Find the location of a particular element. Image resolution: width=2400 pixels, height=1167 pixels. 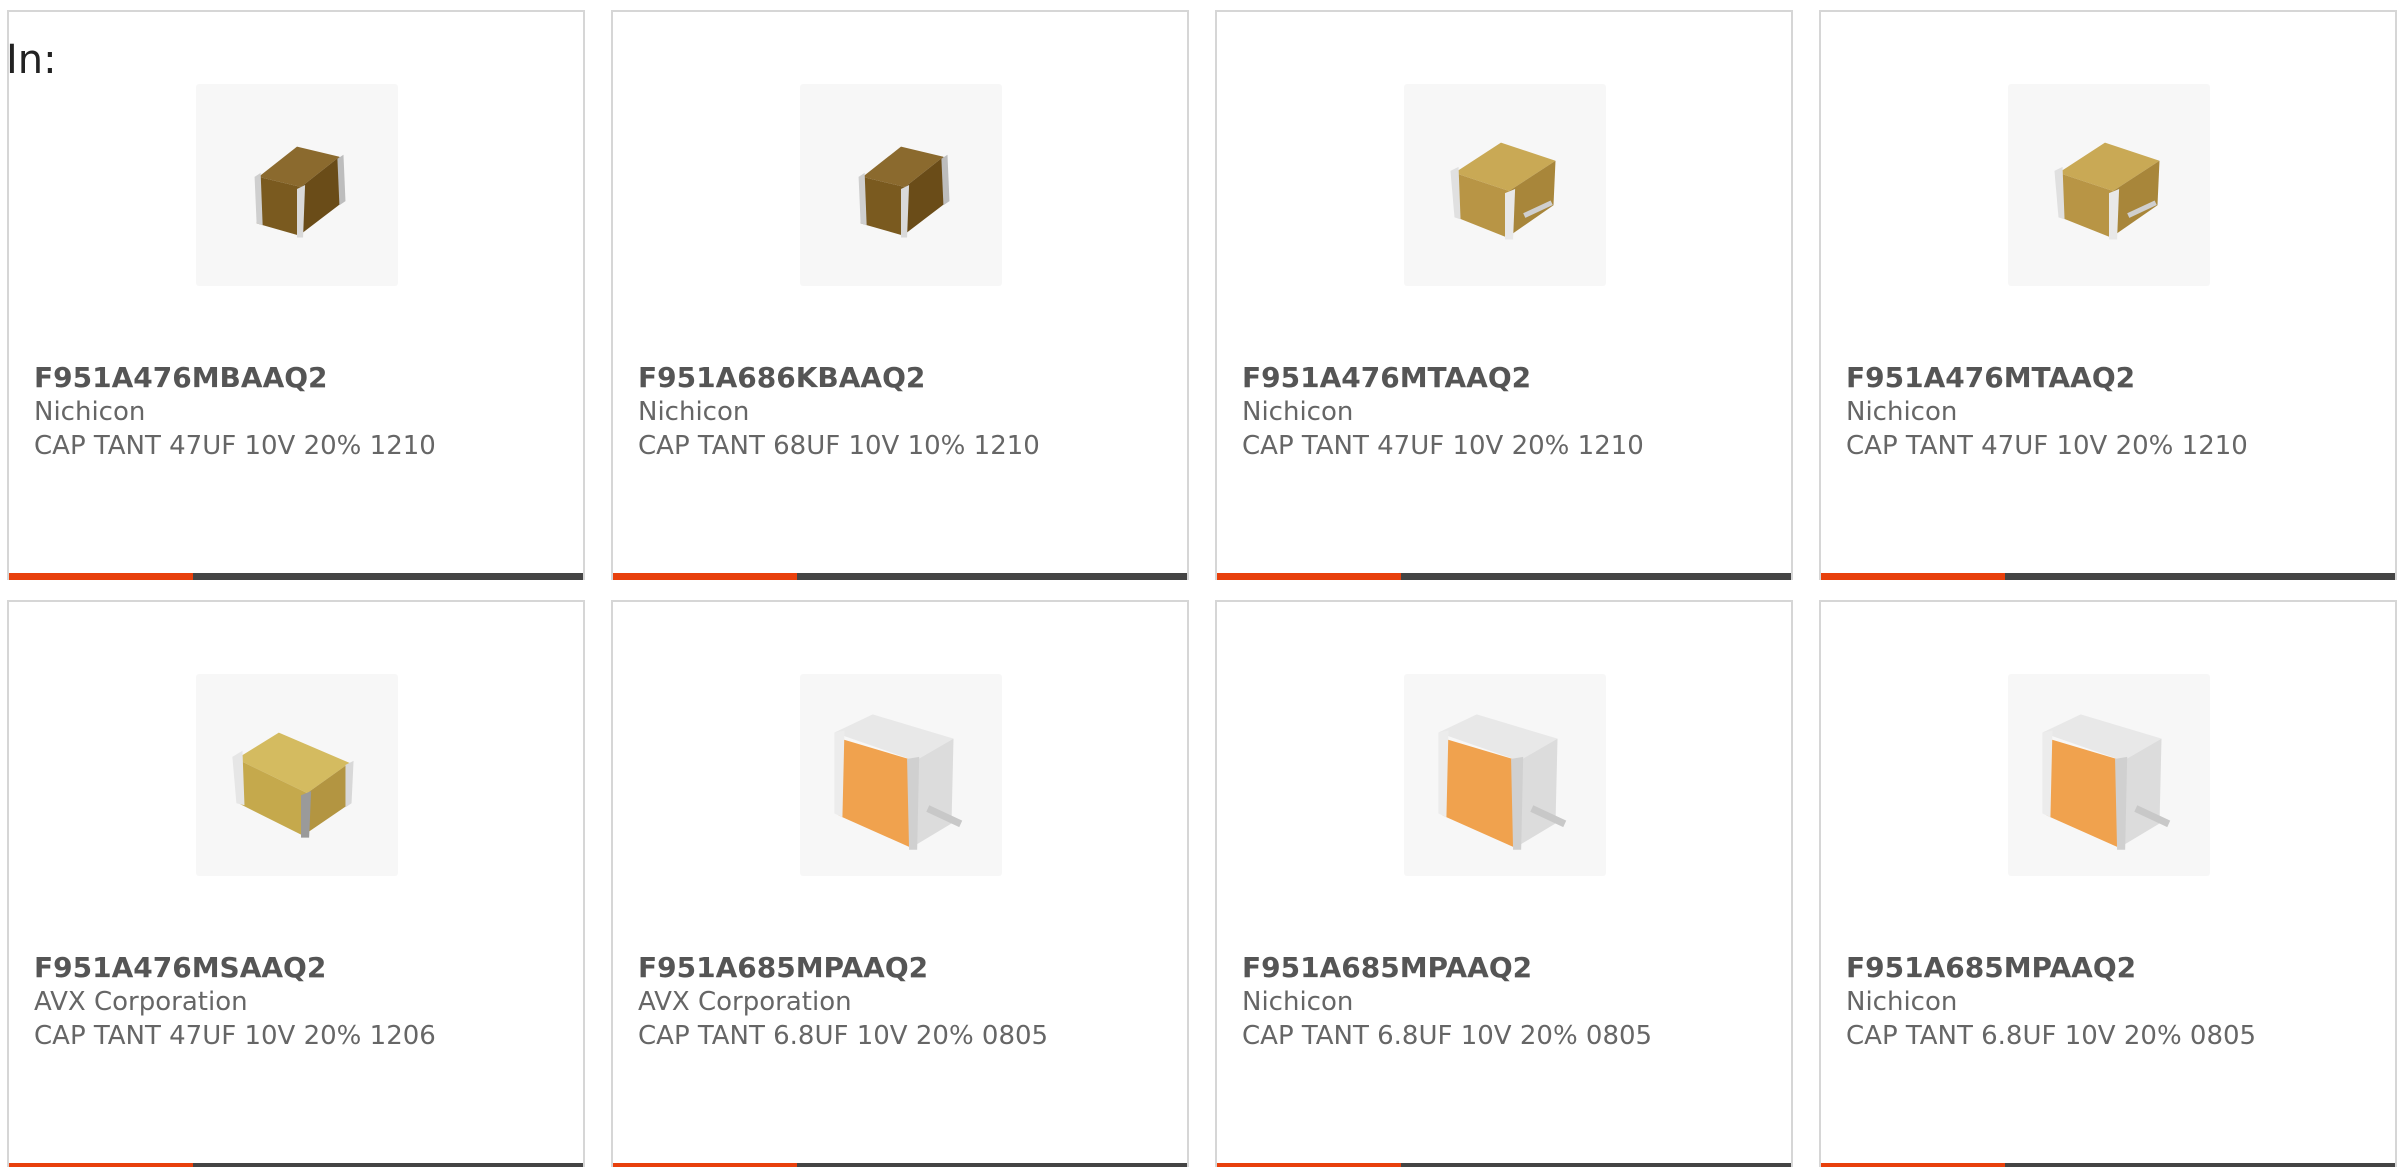

part-number-link: F951A476MBAAQ2 is located at coordinates (304, 378).